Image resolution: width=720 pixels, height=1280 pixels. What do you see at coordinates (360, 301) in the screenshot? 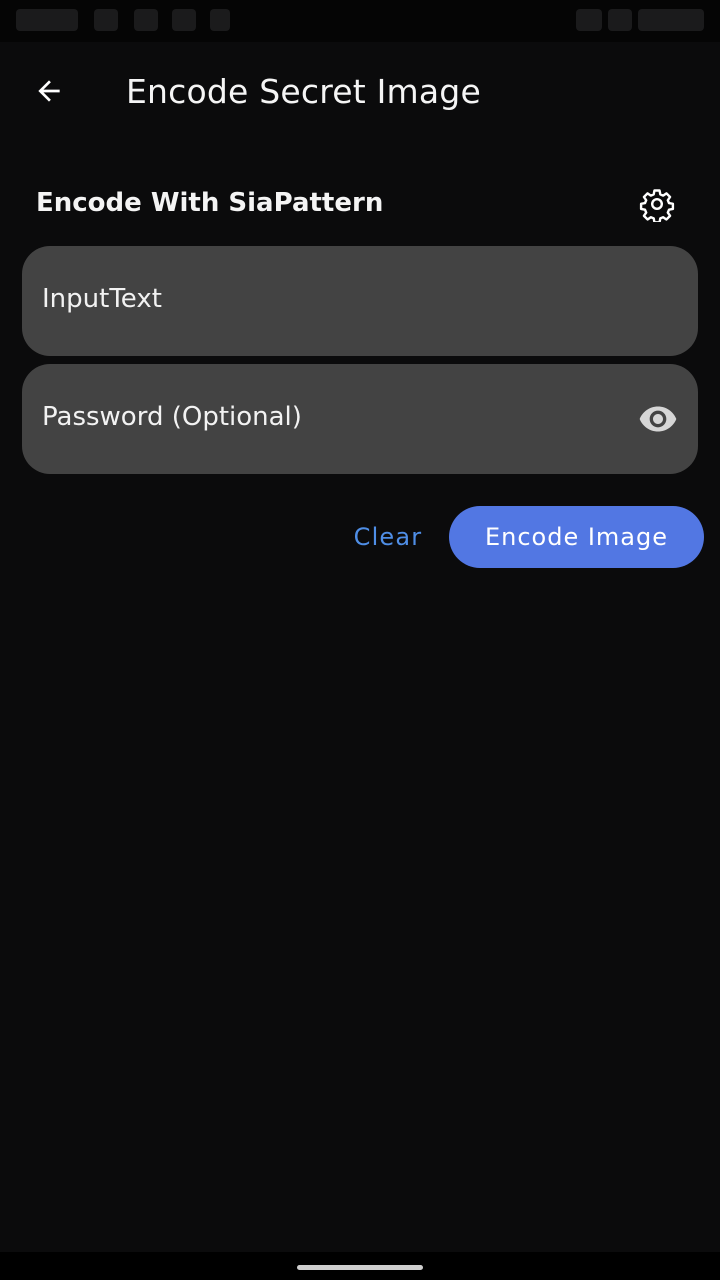
I see `input-text-field: InputText` at bounding box center [360, 301].